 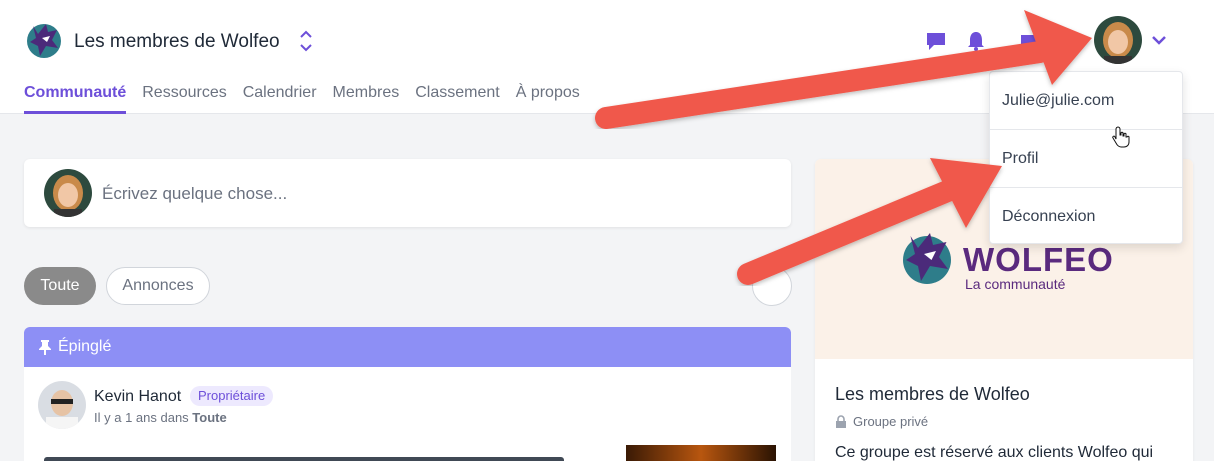 I want to click on tab-calendrier: Calendrier, so click(x=280, y=99).